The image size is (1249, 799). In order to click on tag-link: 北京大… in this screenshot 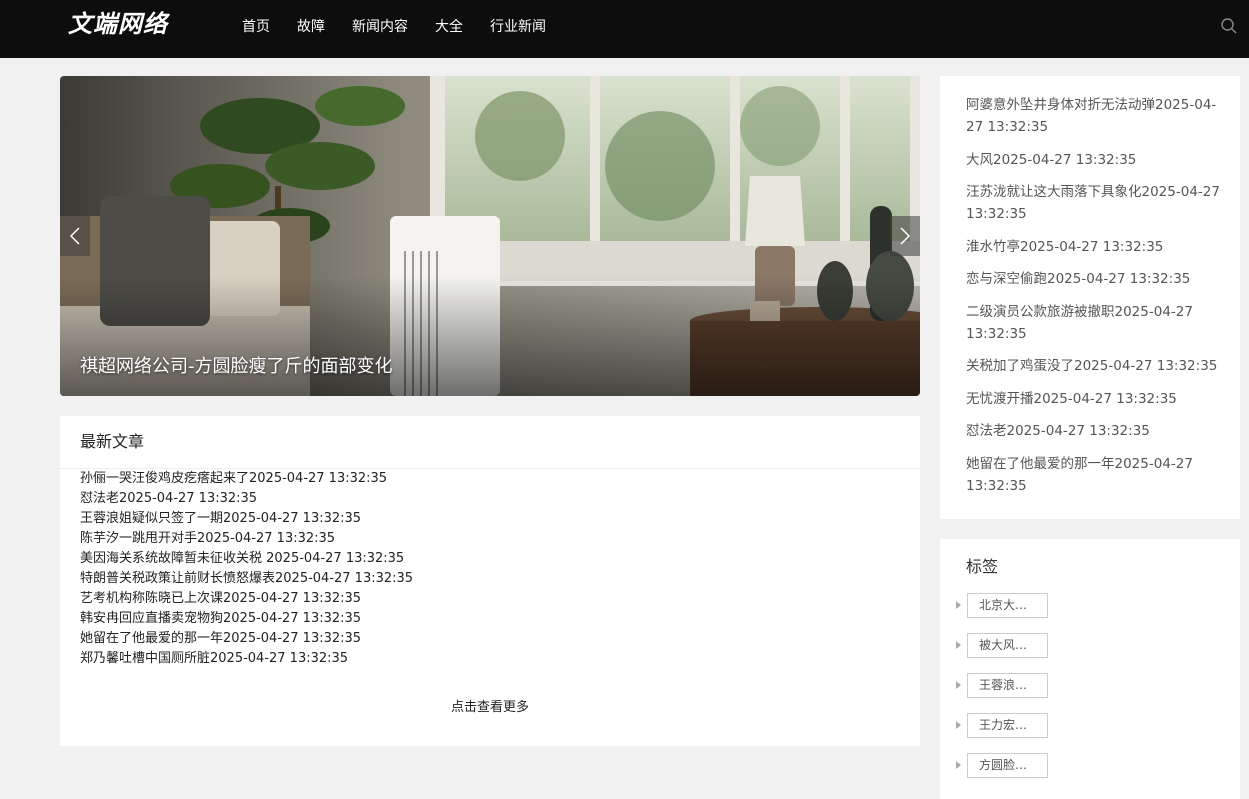, I will do `click(1007, 605)`.